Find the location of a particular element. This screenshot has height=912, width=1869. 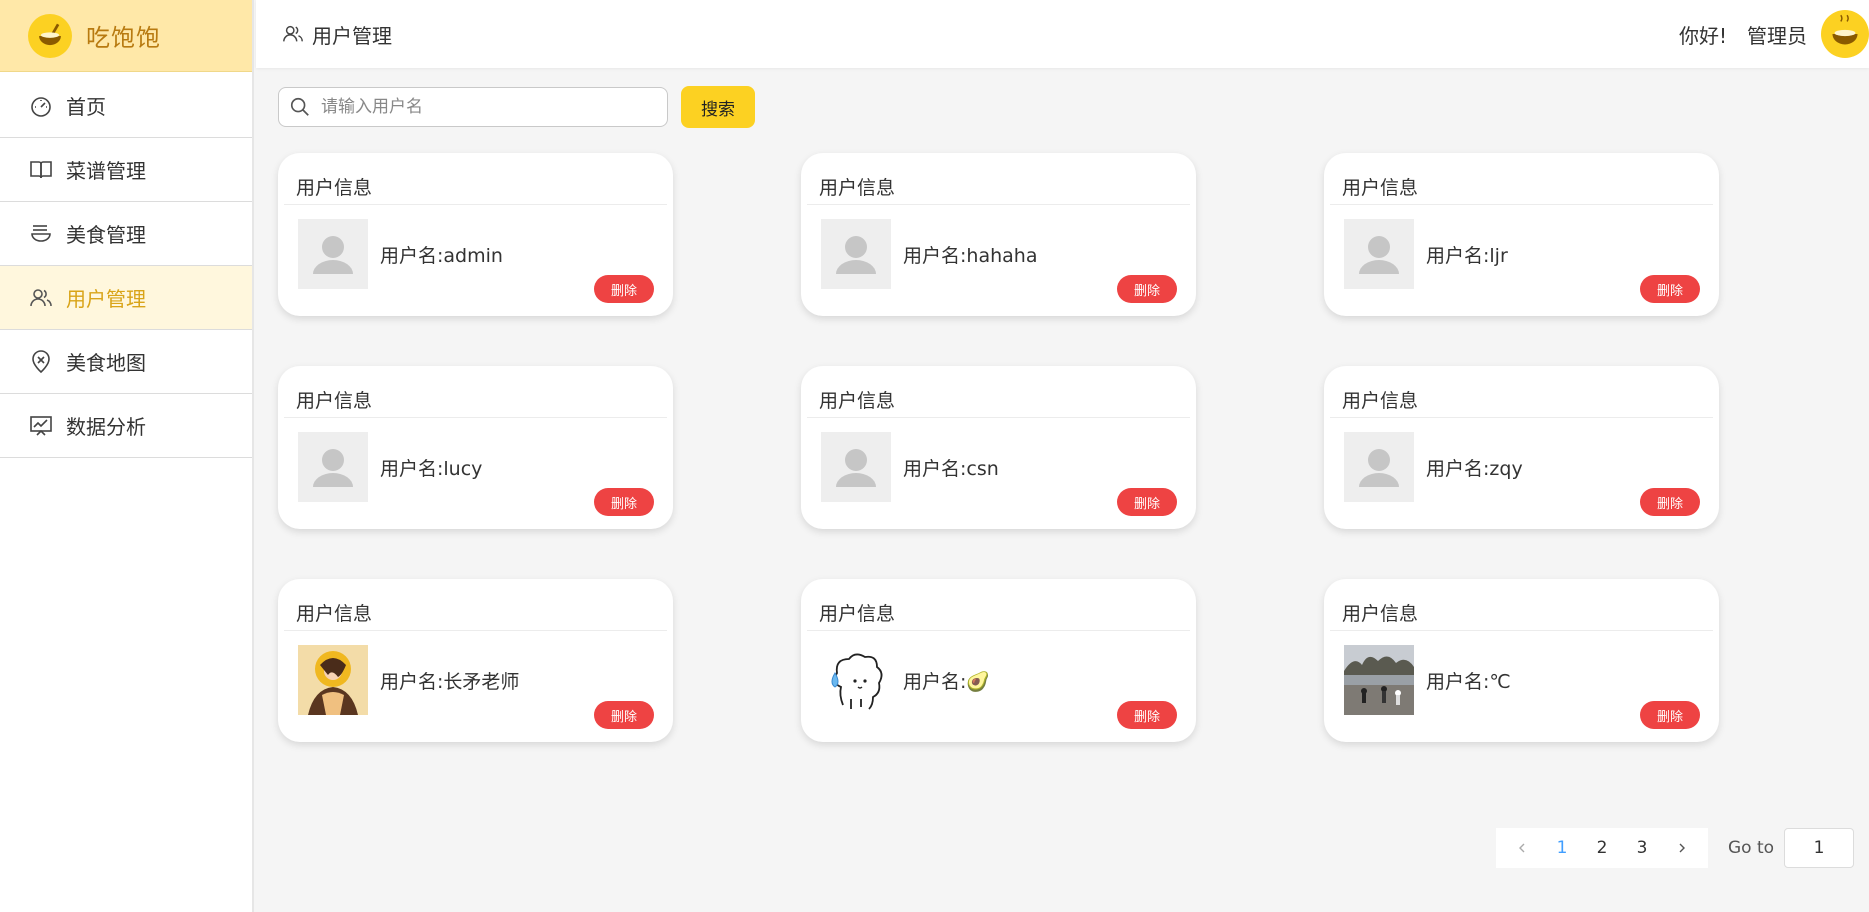

breadcrumb: 用户管理 is located at coordinates (337, 34).